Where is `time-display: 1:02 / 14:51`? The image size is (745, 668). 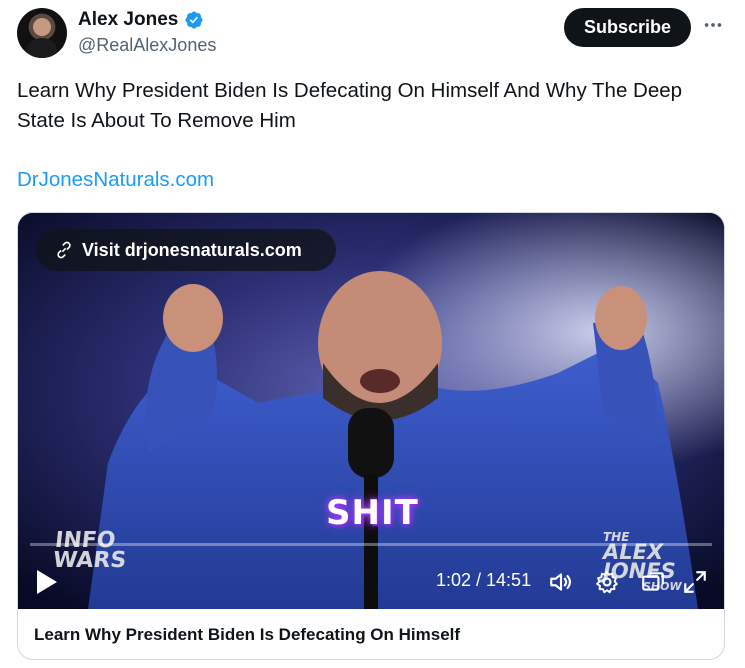 time-display: 1:02 / 14:51 is located at coordinates (484, 580).